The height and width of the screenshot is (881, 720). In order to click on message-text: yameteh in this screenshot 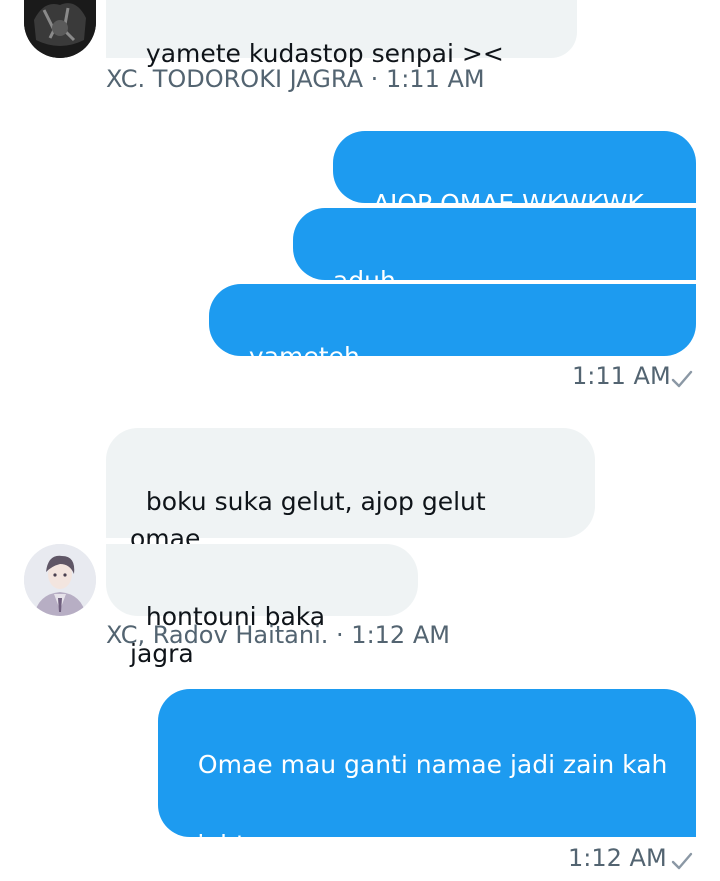, I will do `click(304, 356)`.